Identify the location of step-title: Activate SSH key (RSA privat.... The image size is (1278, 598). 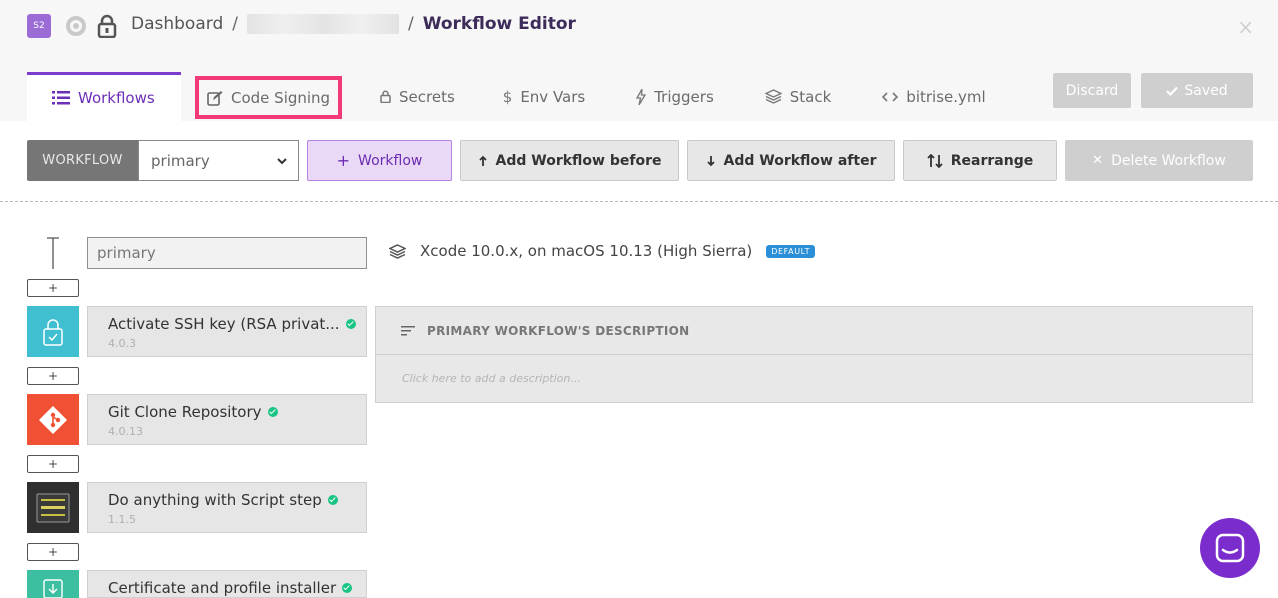
(224, 324).